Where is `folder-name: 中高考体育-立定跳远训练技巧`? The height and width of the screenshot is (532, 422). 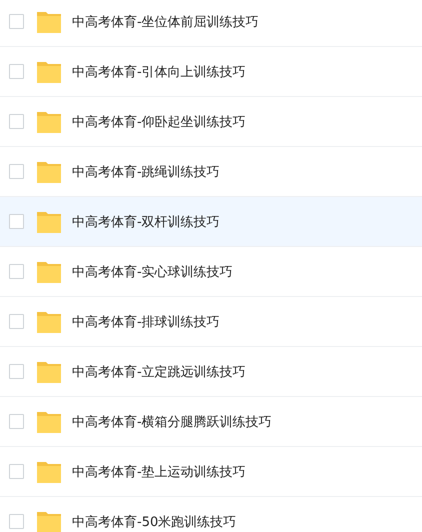
folder-name: 中高考体育-立定跳远训练技巧 is located at coordinates (159, 371).